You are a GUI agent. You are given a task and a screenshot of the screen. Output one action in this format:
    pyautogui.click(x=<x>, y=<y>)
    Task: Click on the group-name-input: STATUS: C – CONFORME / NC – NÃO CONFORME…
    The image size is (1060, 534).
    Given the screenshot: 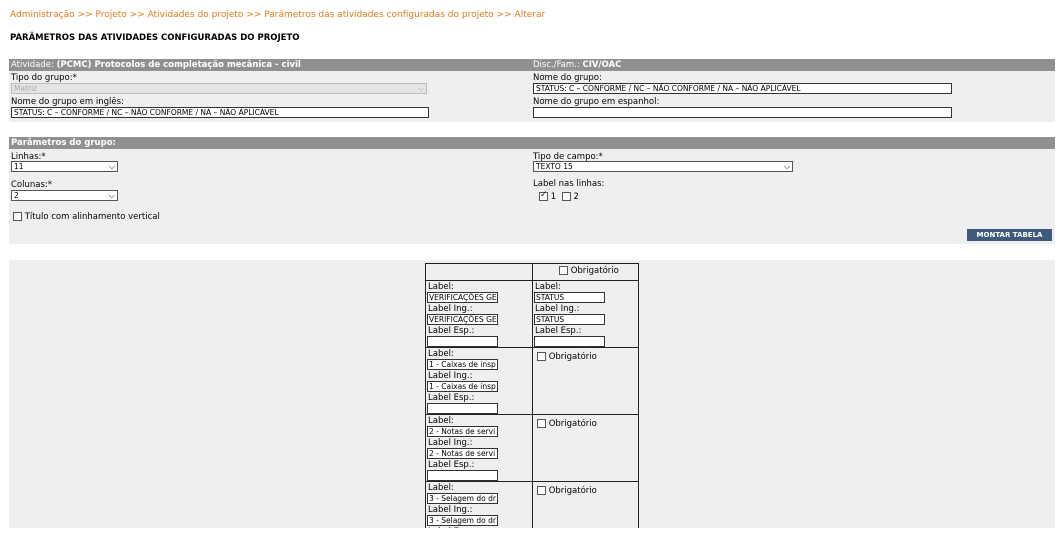 What is the action you would take?
    pyautogui.click(x=742, y=88)
    